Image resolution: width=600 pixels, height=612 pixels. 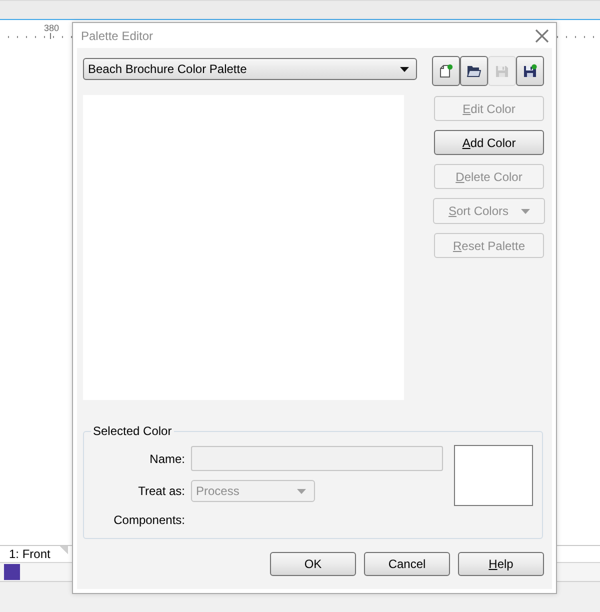 I want to click on palette-select: Beach Brochure Color Palette, so click(x=250, y=69).